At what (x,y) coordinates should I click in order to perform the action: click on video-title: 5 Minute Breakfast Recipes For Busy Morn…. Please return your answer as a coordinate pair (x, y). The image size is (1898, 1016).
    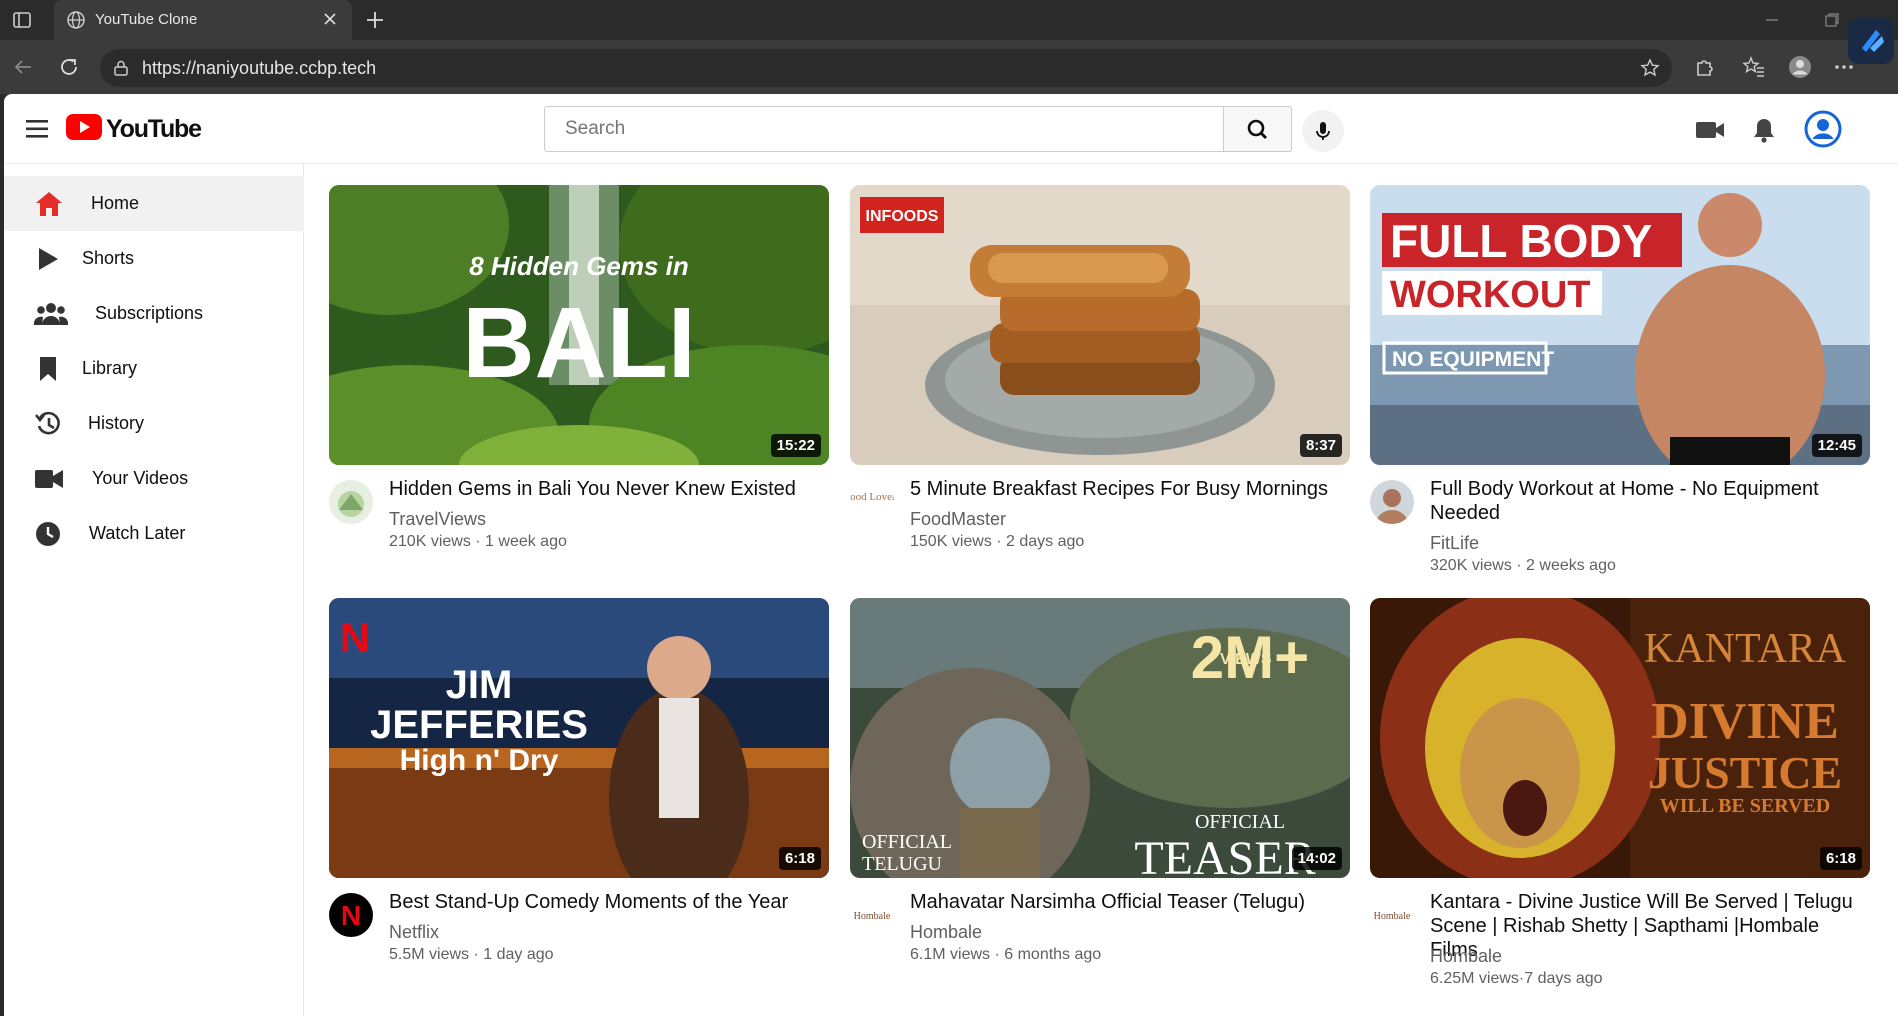
    Looking at the image, I should click on (1130, 489).